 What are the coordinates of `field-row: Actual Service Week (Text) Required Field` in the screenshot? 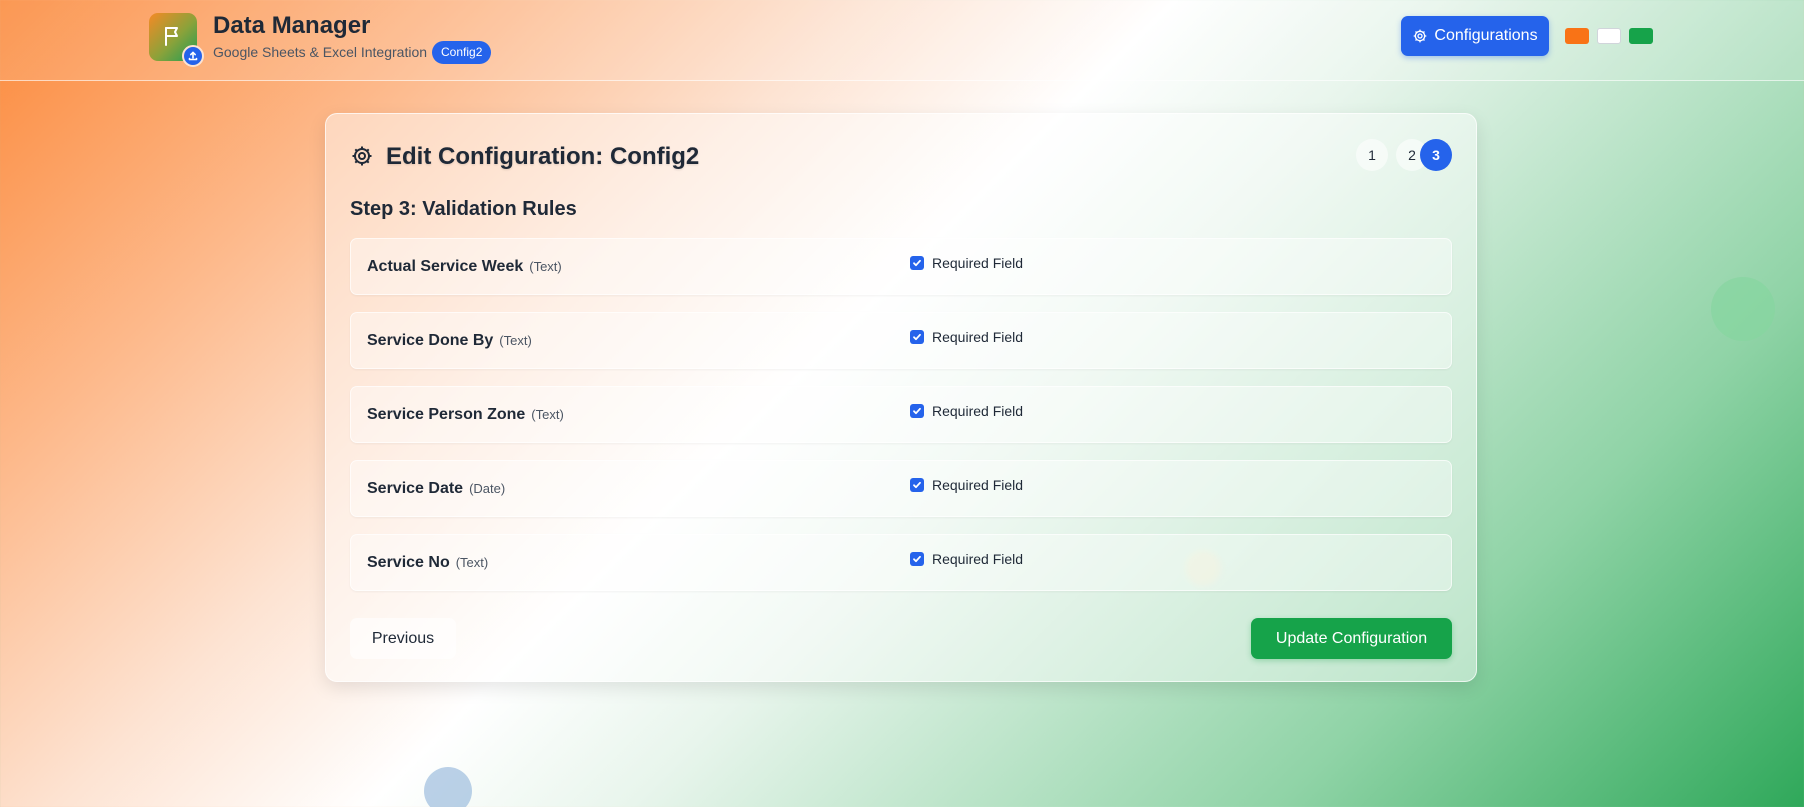 It's located at (901, 266).